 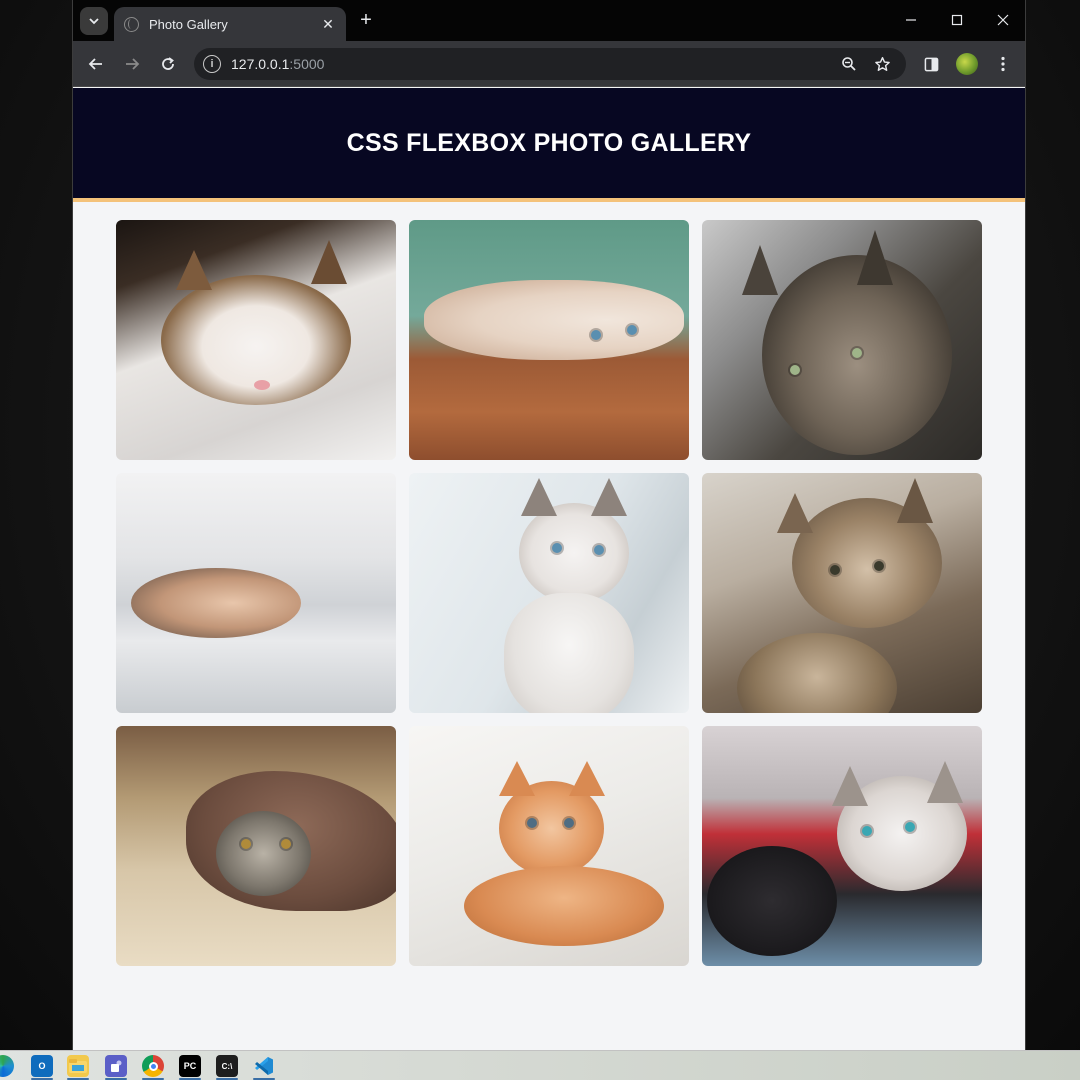 I want to click on new-tab-button: +, so click(x=366, y=21).